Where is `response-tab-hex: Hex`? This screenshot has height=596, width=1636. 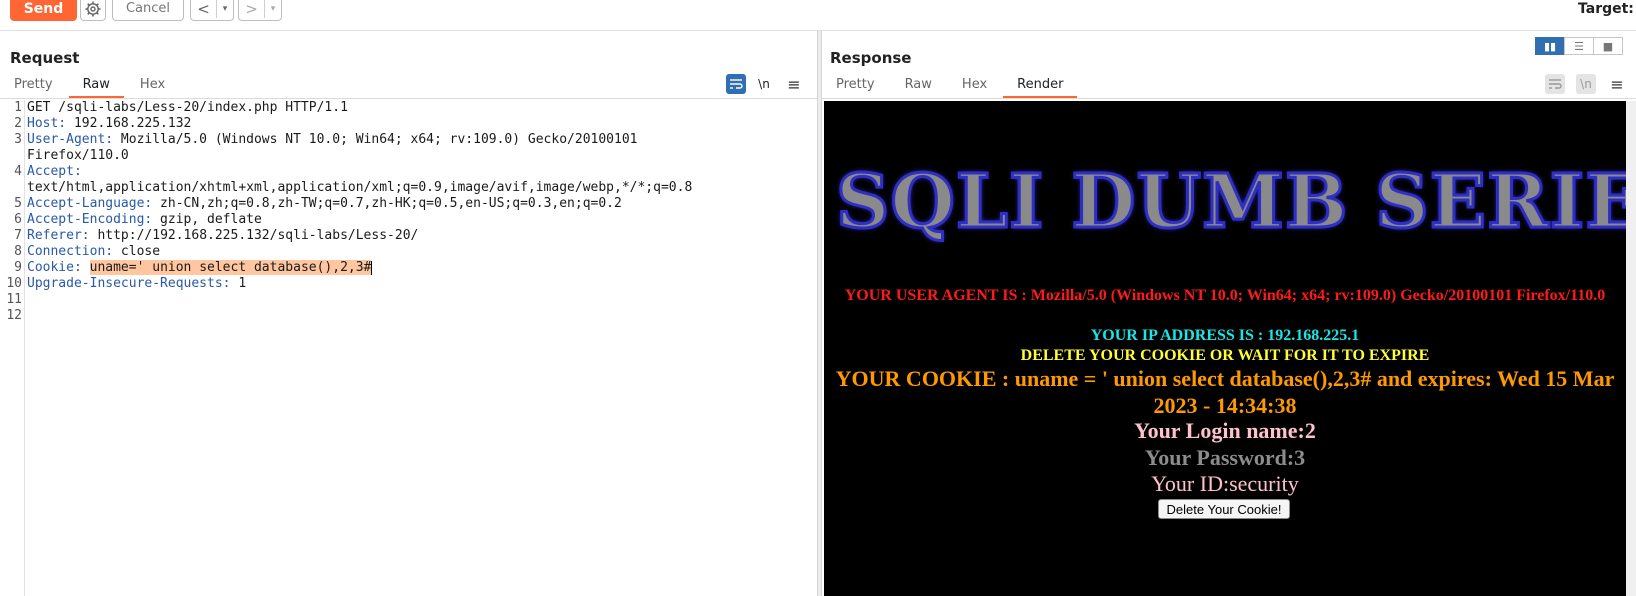 response-tab-hex: Hex is located at coordinates (974, 86).